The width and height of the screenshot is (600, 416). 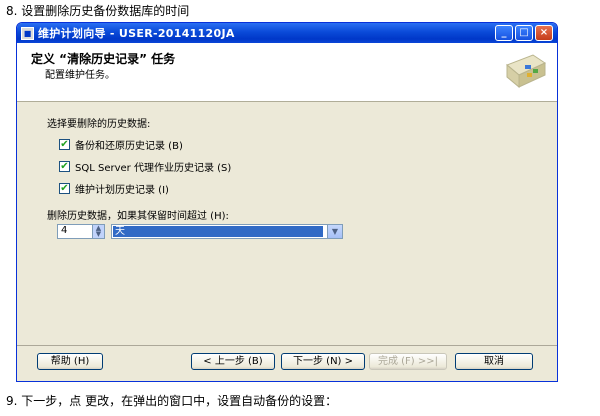 What do you see at coordinates (103, 59) in the screenshot?
I see `page-title: 定义 “清除历史记录” 任务` at bounding box center [103, 59].